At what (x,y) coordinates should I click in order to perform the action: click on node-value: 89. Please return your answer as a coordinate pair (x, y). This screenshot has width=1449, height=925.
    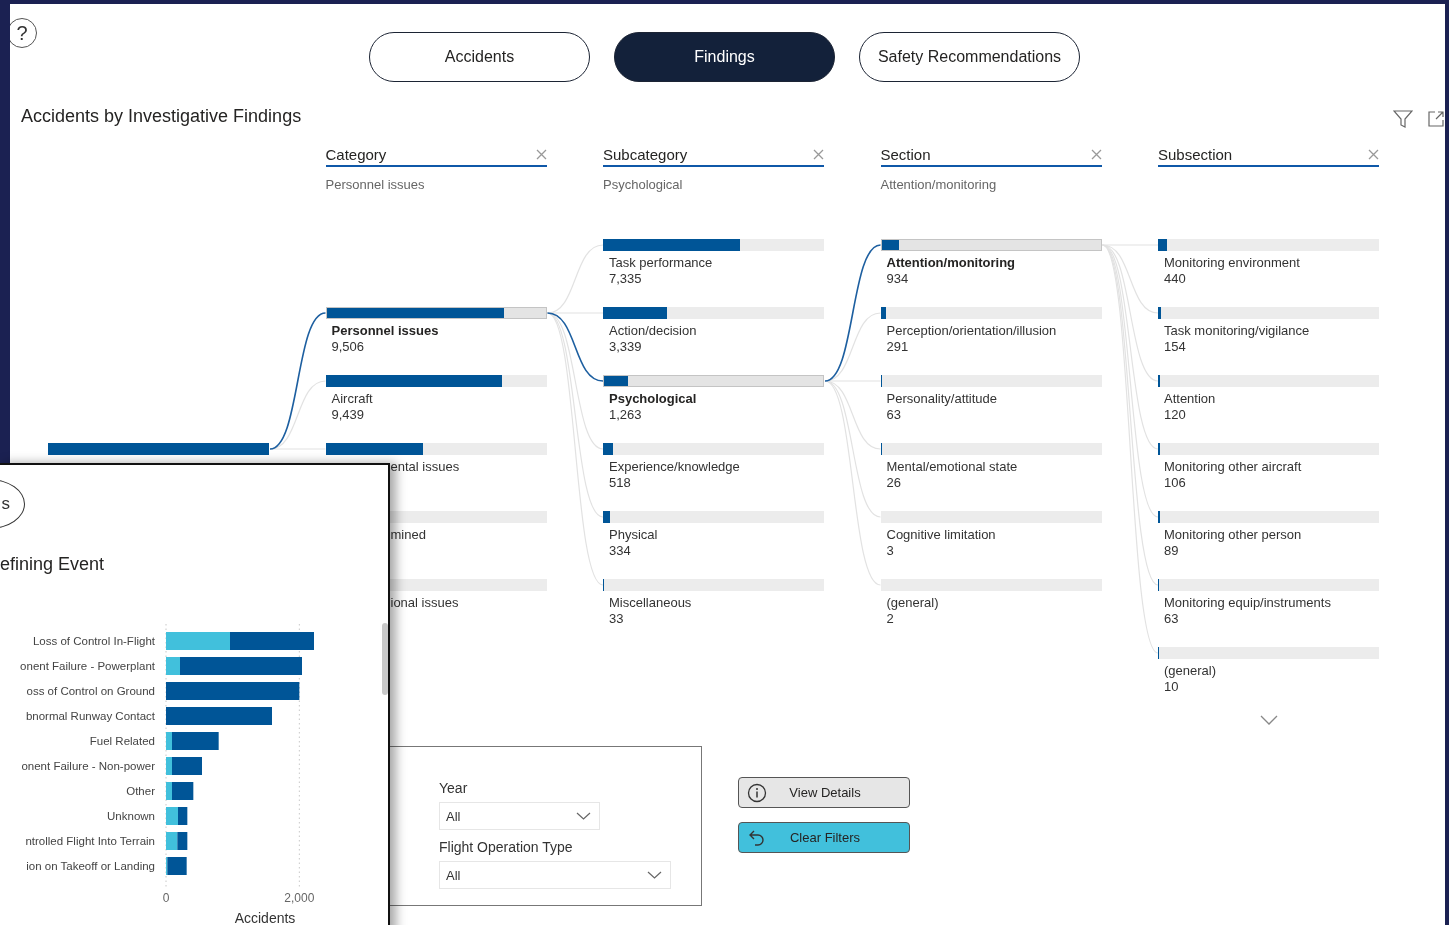
    Looking at the image, I should click on (1171, 551).